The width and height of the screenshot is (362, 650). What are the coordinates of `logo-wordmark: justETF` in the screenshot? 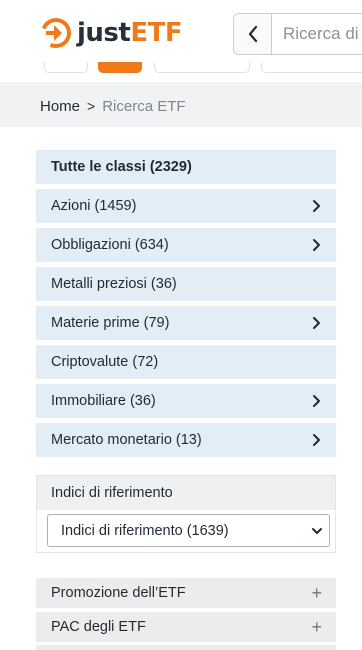 It's located at (130, 33).